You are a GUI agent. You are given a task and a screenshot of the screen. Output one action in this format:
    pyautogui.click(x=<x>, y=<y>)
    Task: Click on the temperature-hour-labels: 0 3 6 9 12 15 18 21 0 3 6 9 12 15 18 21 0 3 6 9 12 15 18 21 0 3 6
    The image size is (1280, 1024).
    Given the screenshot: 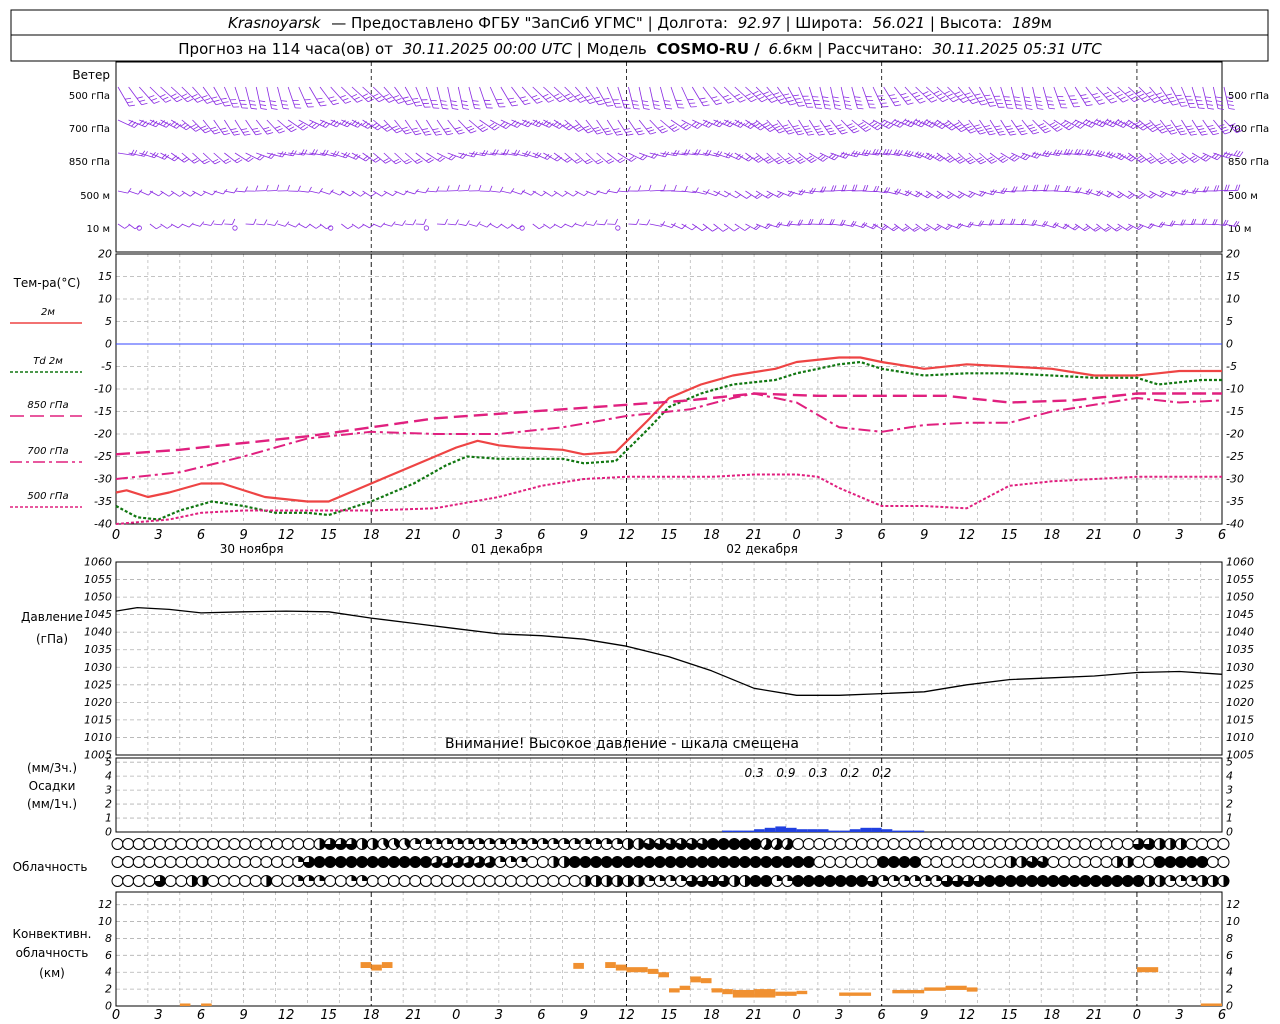 What is the action you would take?
    pyautogui.click(x=669, y=535)
    